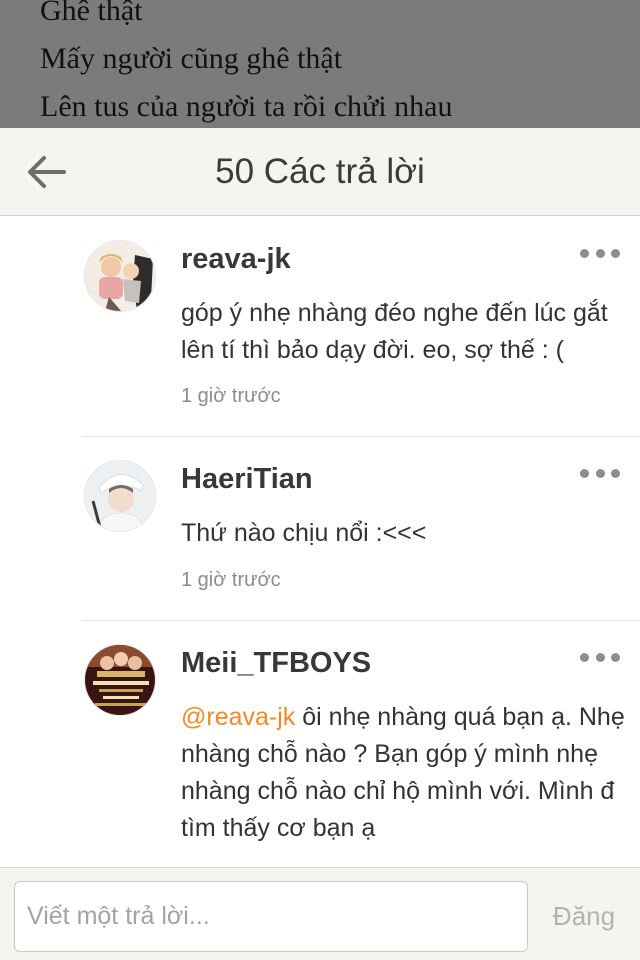 This screenshot has height=960, width=640. What do you see at coordinates (236, 259) in the screenshot?
I see `reply-username: reava-jk` at bounding box center [236, 259].